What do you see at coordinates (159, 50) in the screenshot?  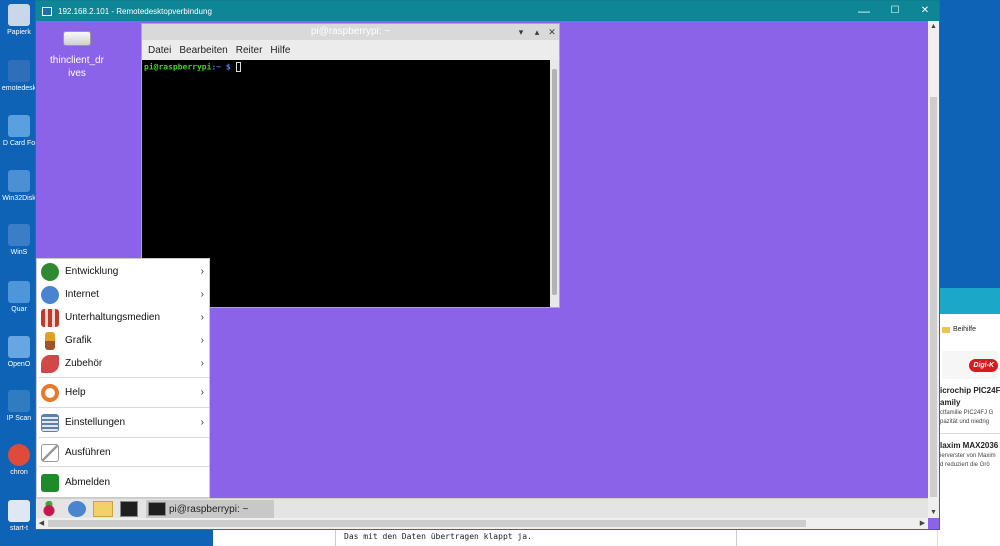 I see `menu-datei: Datei` at bounding box center [159, 50].